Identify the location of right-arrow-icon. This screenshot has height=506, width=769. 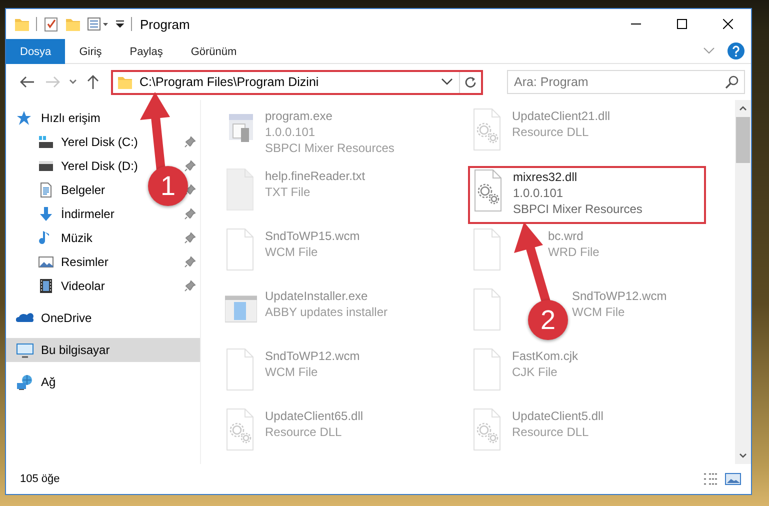
(52, 82).